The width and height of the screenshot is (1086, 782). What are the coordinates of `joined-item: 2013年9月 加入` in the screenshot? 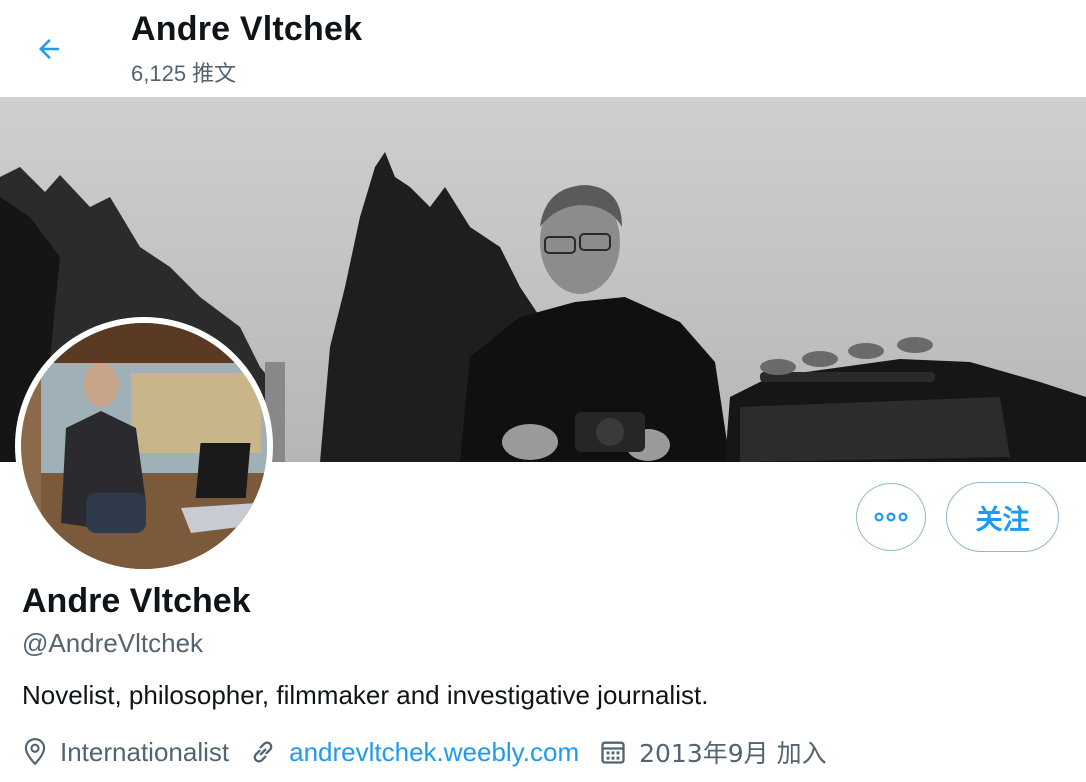 It's located at (713, 752).